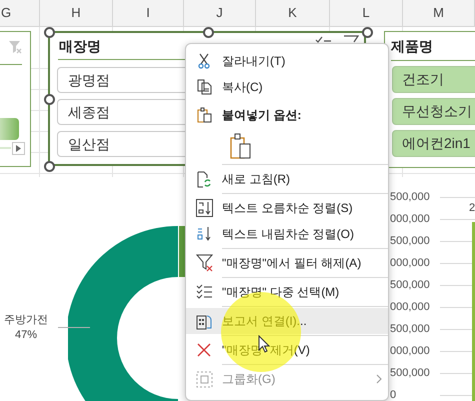 The image size is (475, 401). Describe the element at coordinates (204, 321) in the screenshot. I see `report-link-icon` at that location.